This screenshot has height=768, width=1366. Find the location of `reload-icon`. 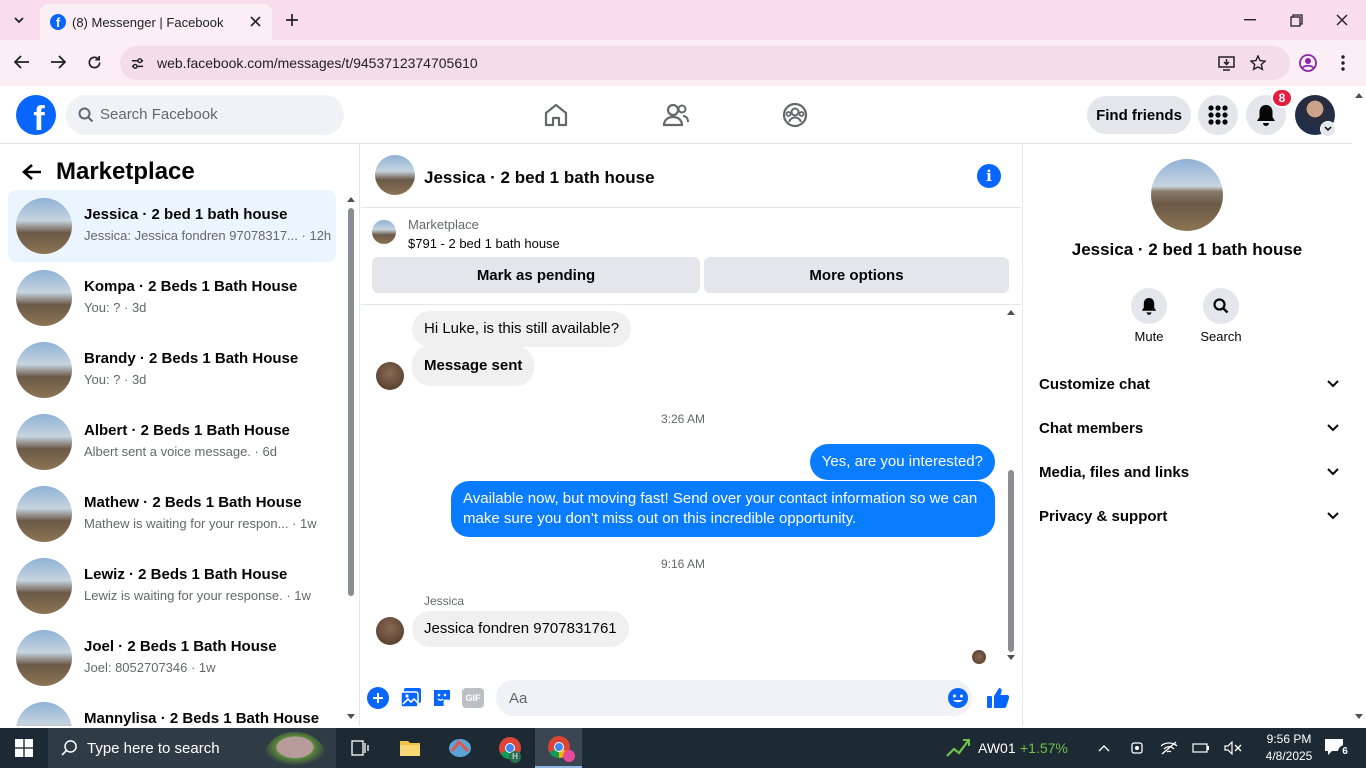

reload-icon is located at coordinates (94, 62).